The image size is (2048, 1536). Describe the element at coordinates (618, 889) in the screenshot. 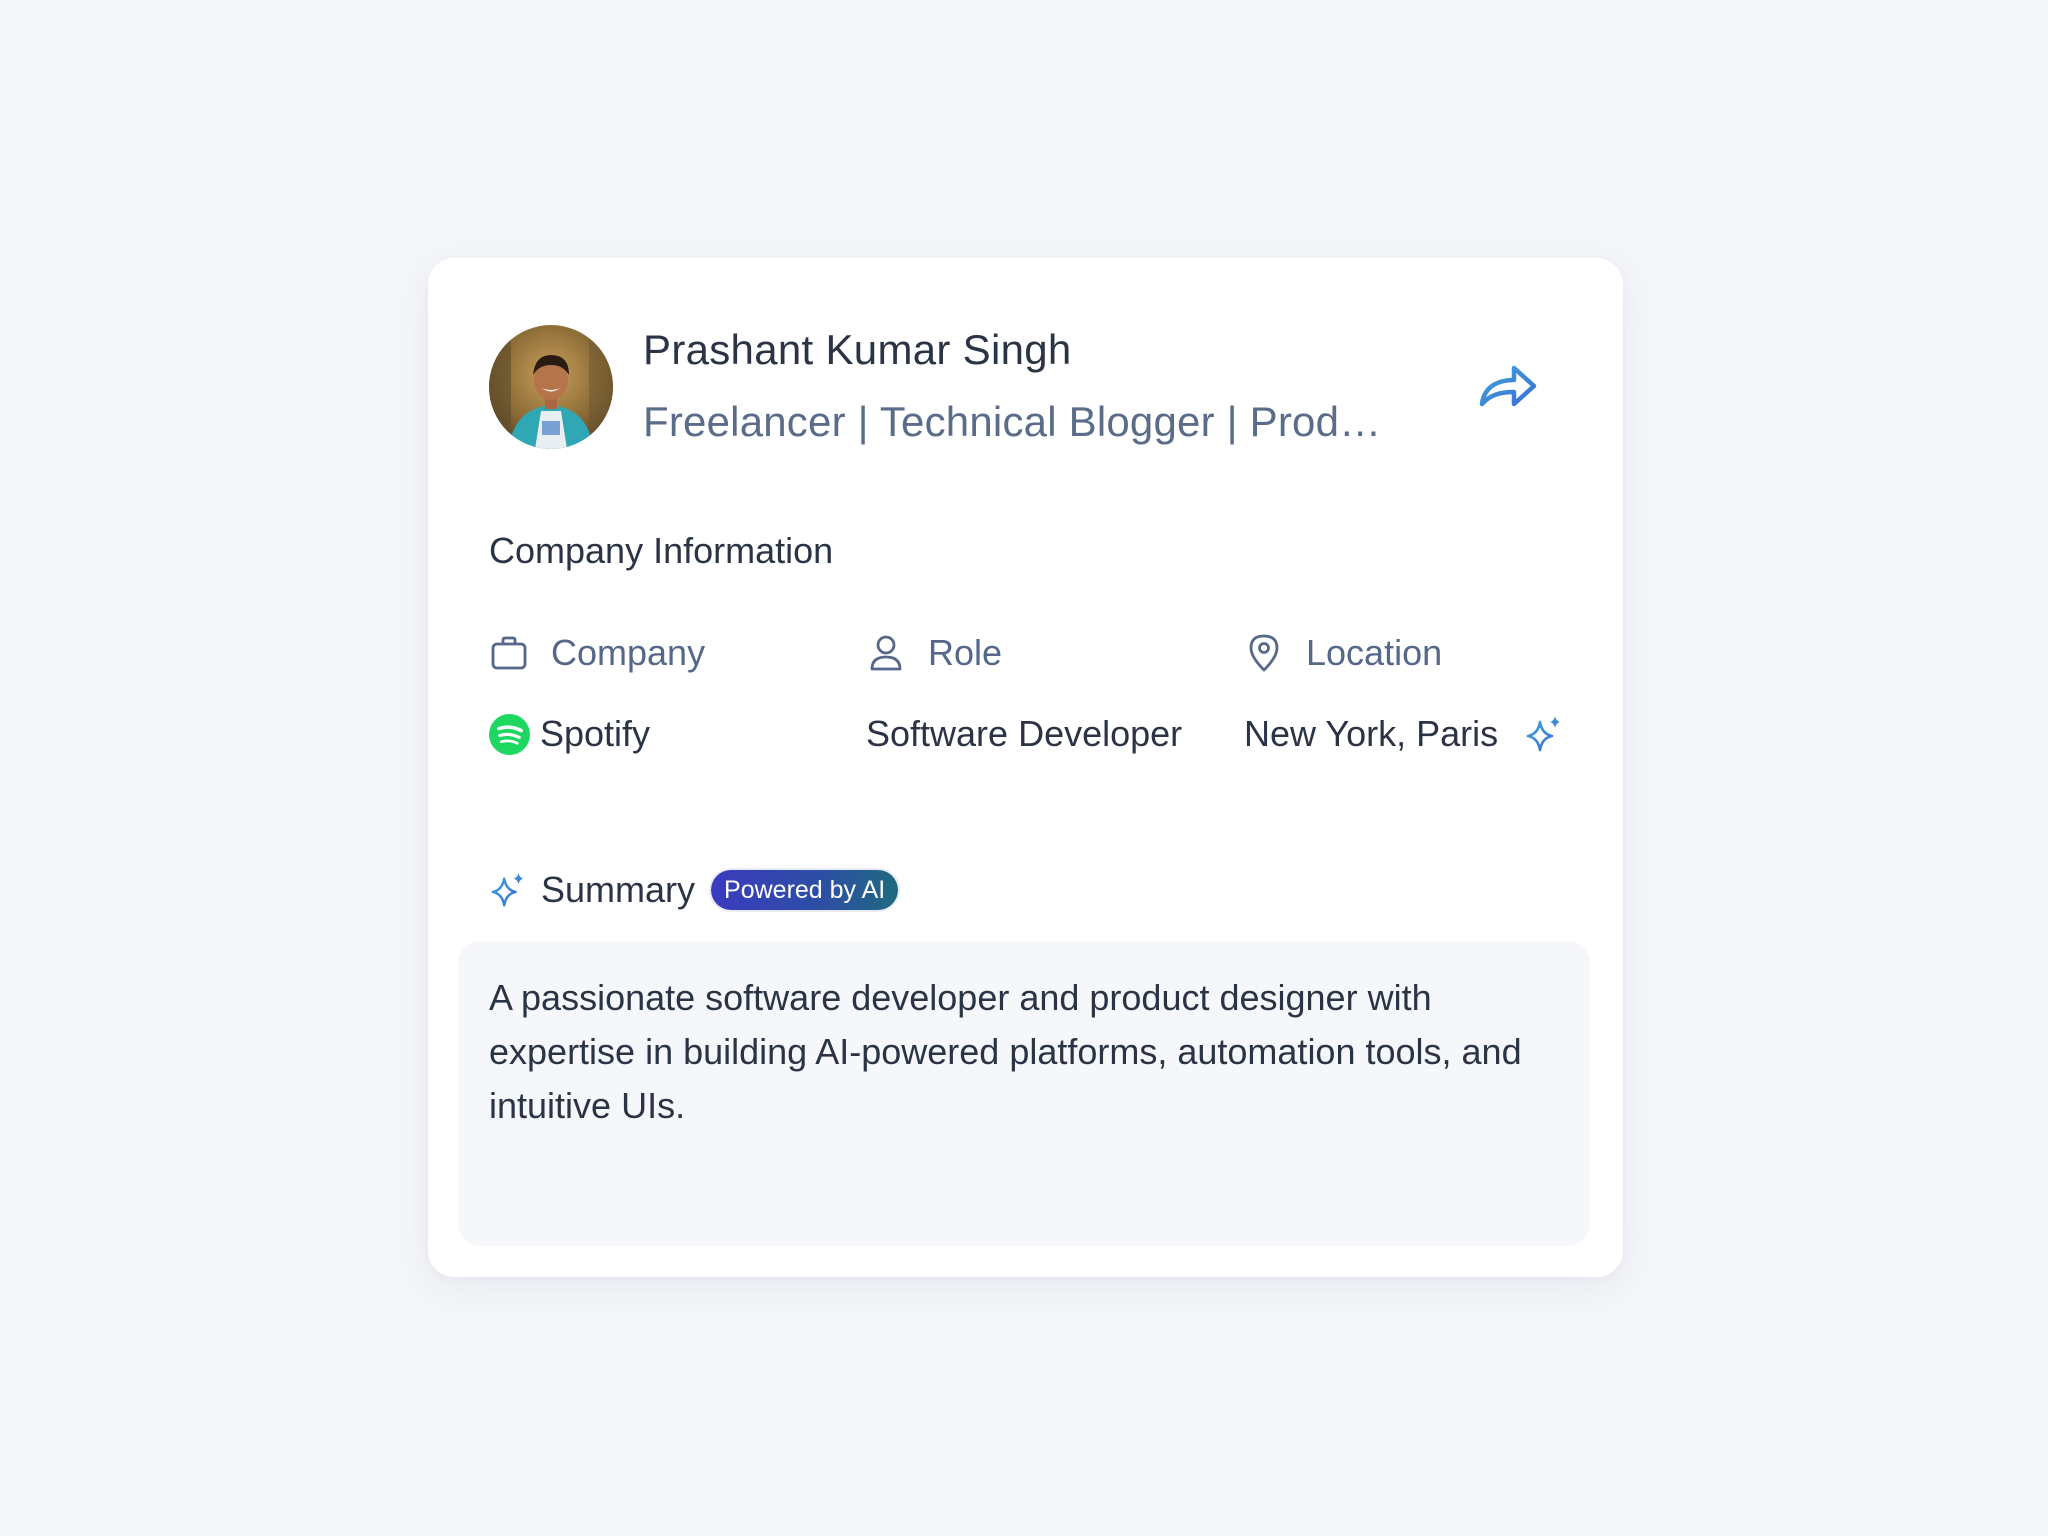

I see `summary-label: Summary` at that location.